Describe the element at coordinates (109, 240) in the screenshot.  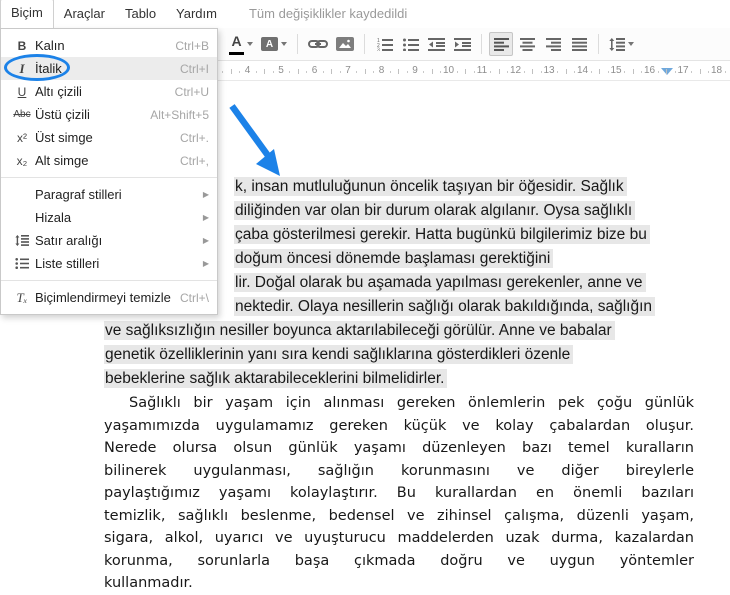
I see `menu-item-line-spacing: Satır aralığı ▶` at that location.